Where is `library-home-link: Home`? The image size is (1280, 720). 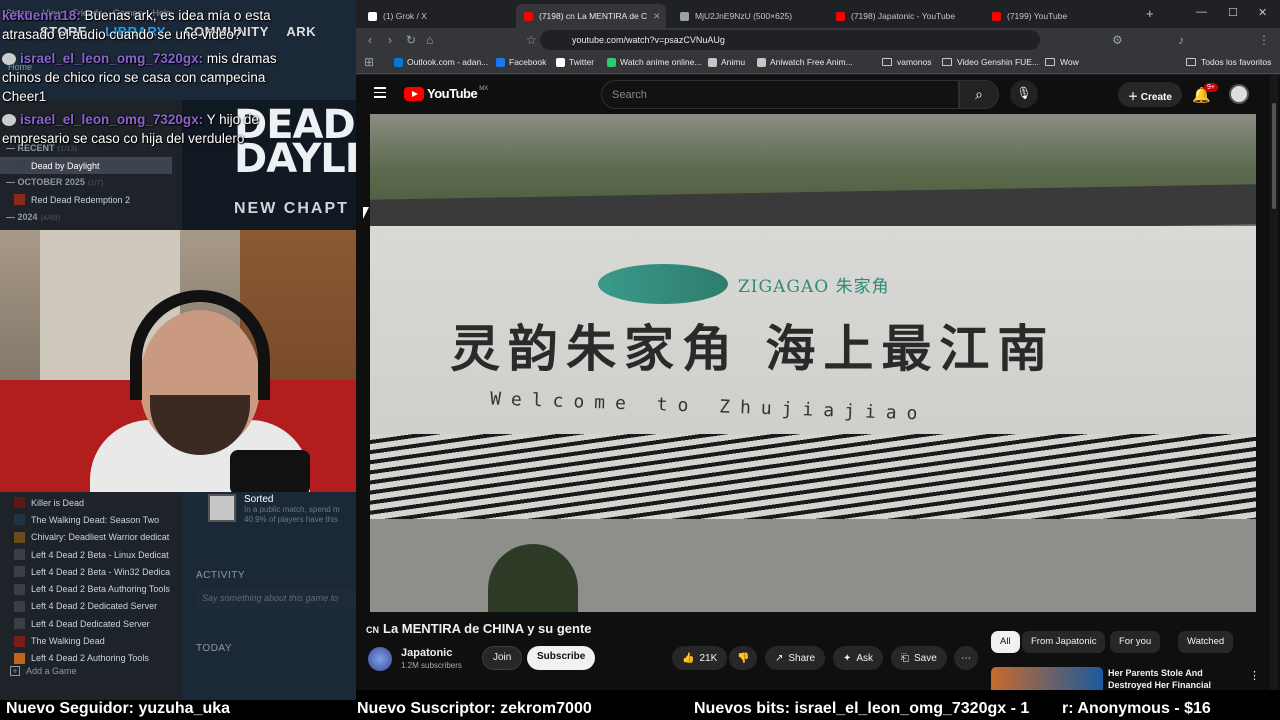
library-home-link: Home is located at coordinates (20, 67).